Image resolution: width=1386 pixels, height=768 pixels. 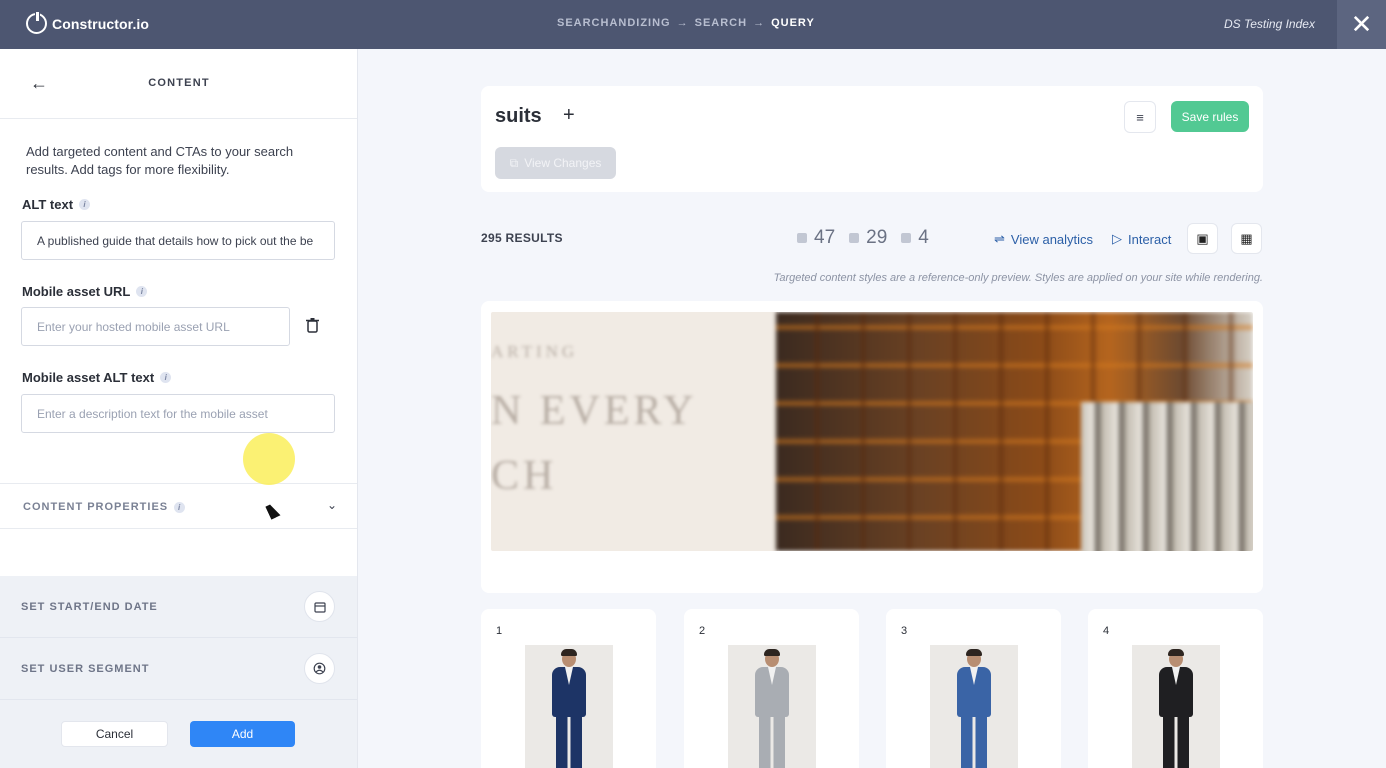 I want to click on results-count: 295 RESULTS, so click(x=522, y=238).